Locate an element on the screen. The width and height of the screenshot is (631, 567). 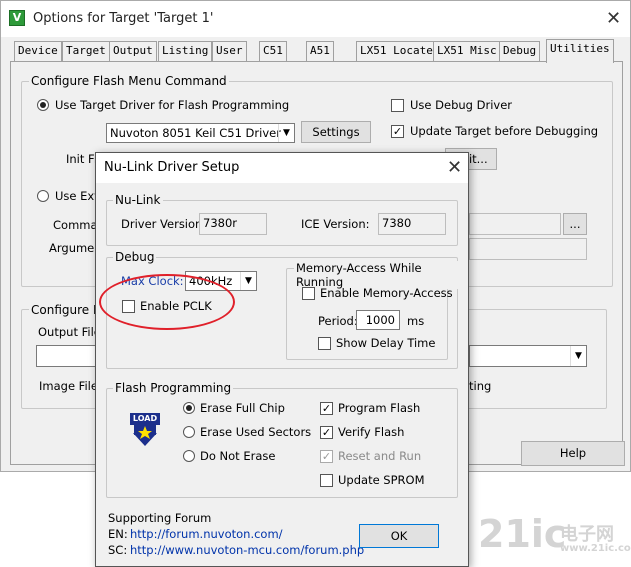
use-target-driver-label: Use Target Driver for Flash Programming is located at coordinates (172, 105).